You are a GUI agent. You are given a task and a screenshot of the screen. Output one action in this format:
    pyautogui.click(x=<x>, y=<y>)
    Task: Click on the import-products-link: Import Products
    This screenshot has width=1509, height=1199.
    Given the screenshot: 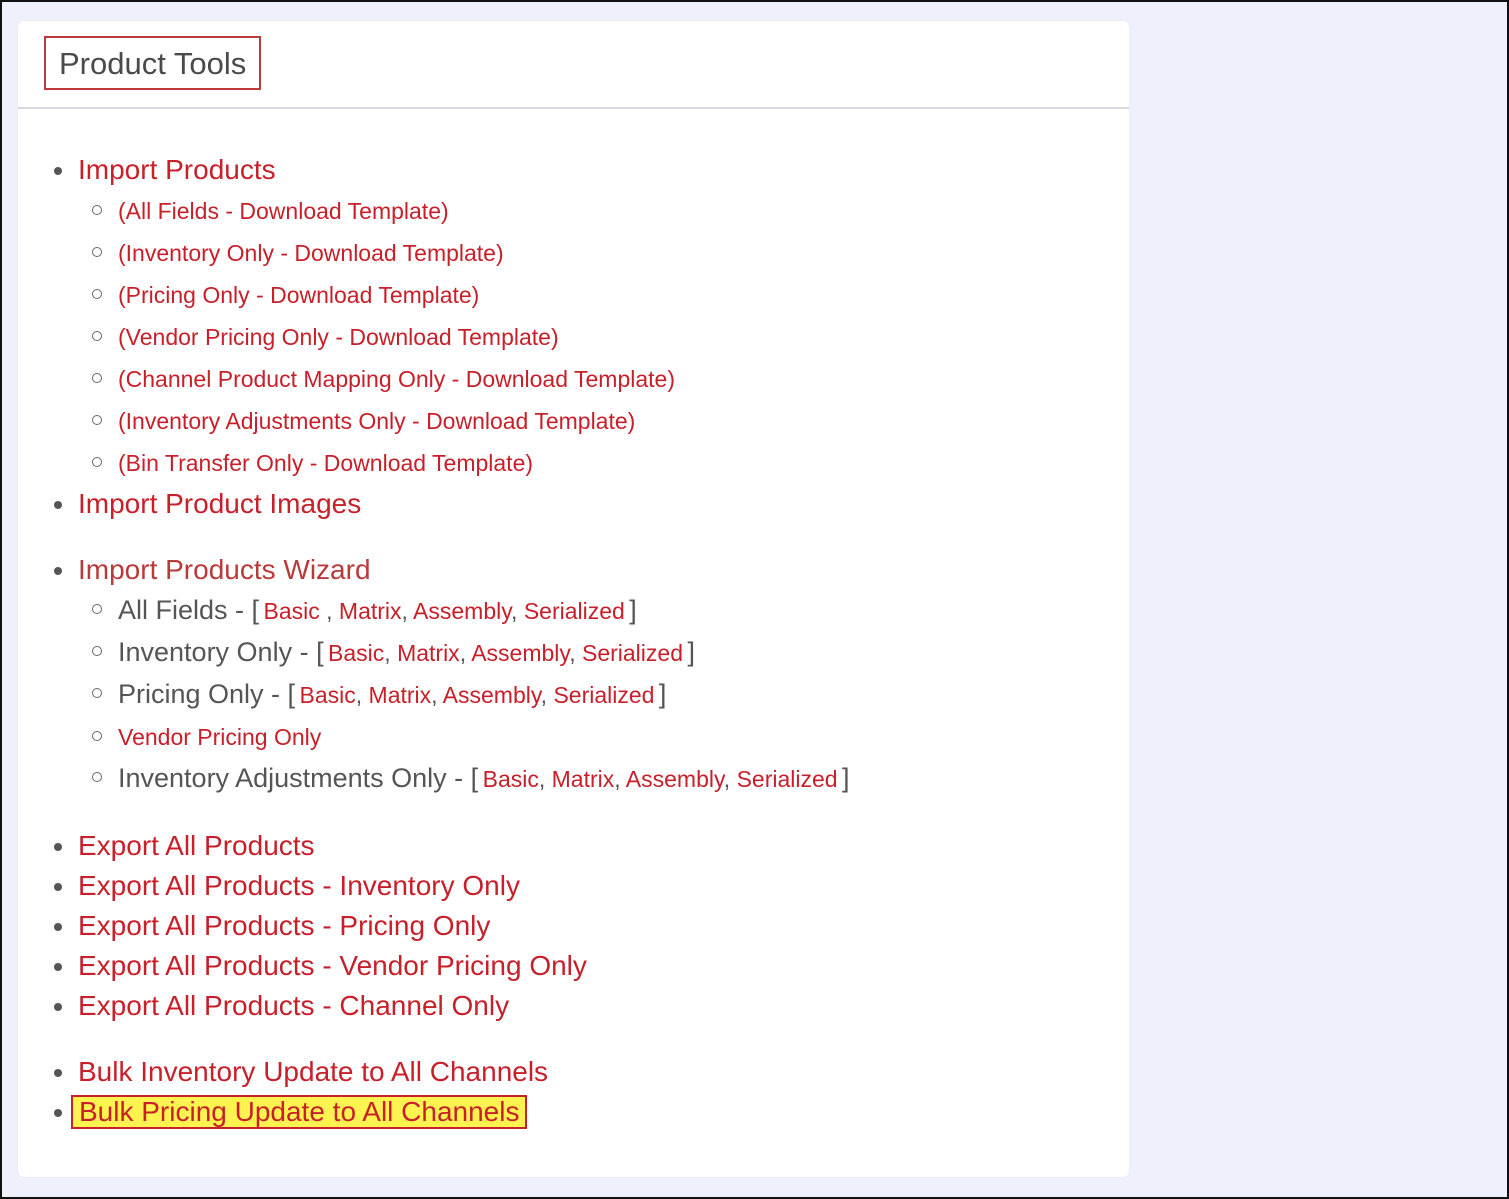 What is the action you would take?
    pyautogui.click(x=177, y=169)
    